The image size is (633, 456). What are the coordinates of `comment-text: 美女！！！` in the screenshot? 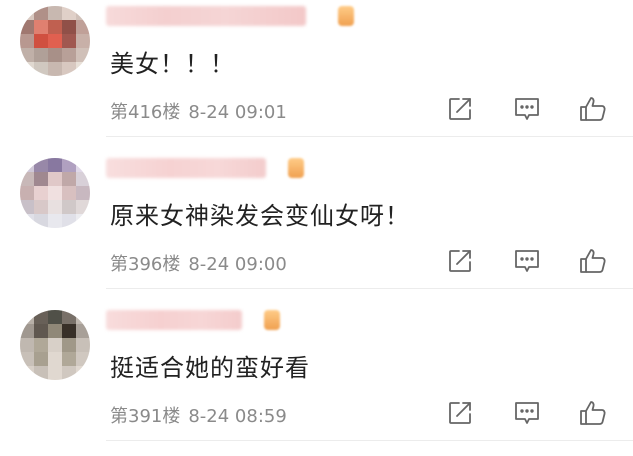 It's located at (172, 64).